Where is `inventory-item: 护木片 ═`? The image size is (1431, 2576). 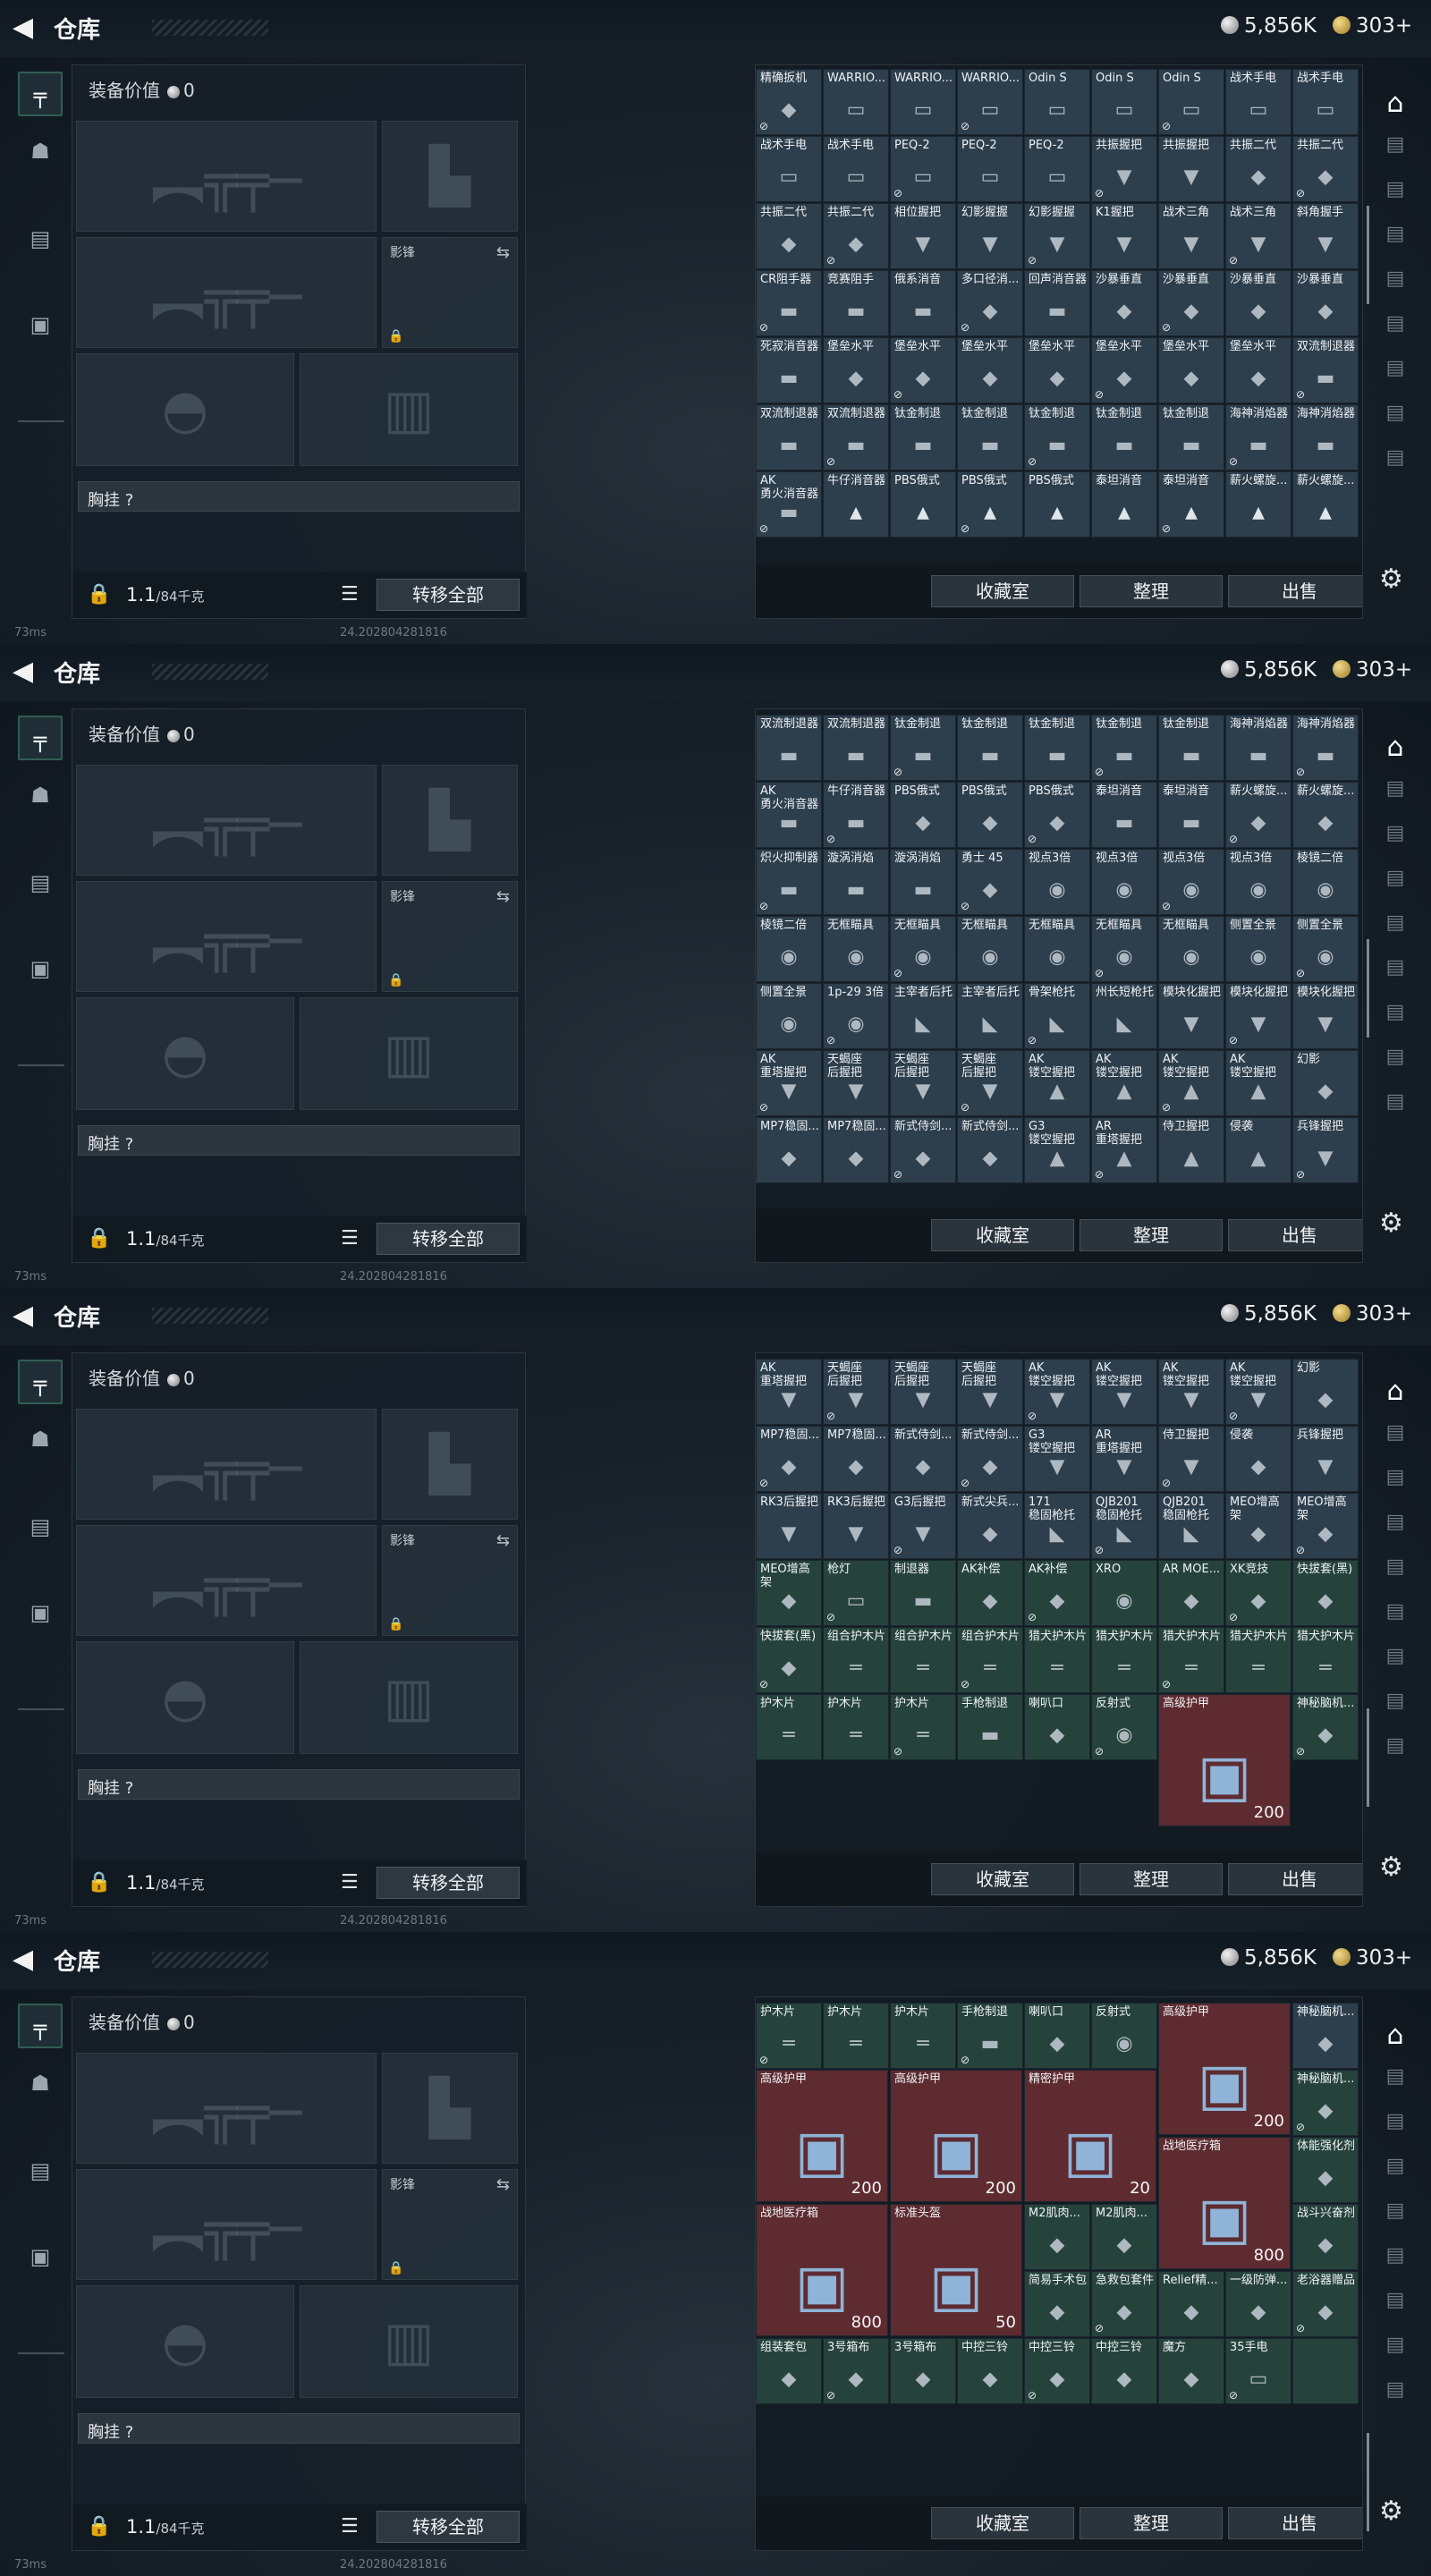
inventory-item: 护木片 ═ is located at coordinates (789, 1727).